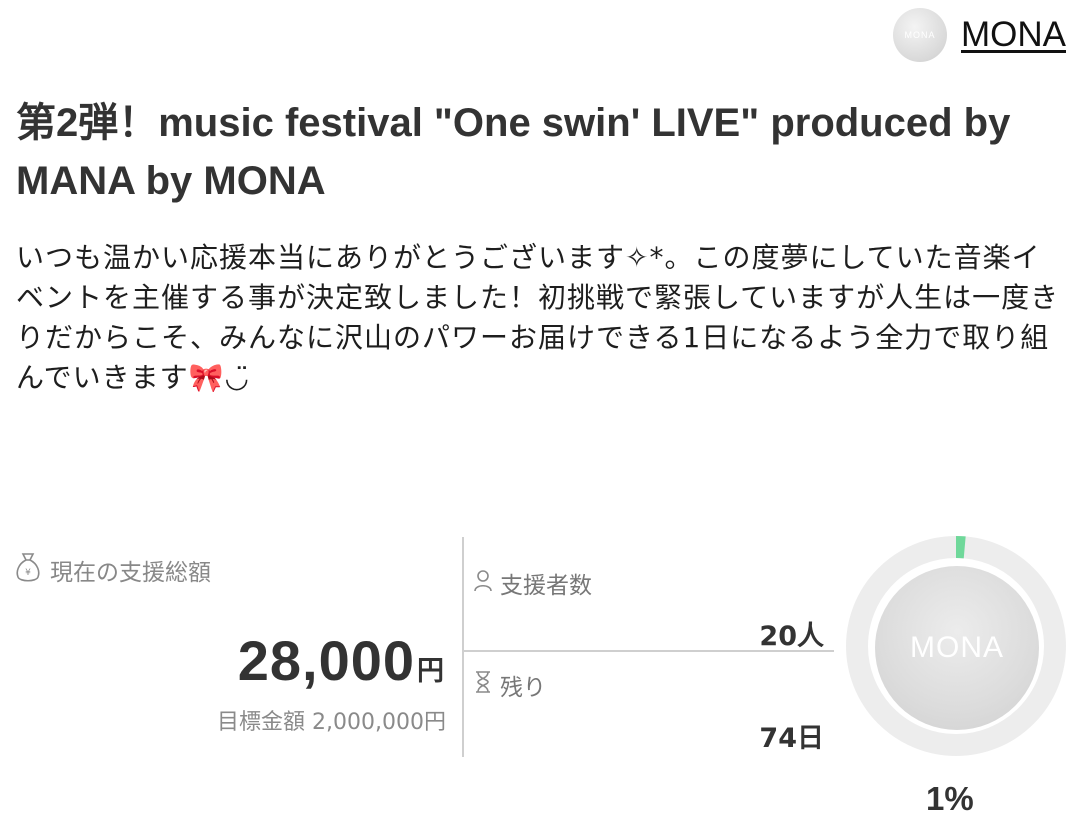 Image resolution: width=1080 pixels, height=824 pixels. Describe the element at coordinates (950, 798) in the screenshot. I see `progress-percent: 1%` at that location.